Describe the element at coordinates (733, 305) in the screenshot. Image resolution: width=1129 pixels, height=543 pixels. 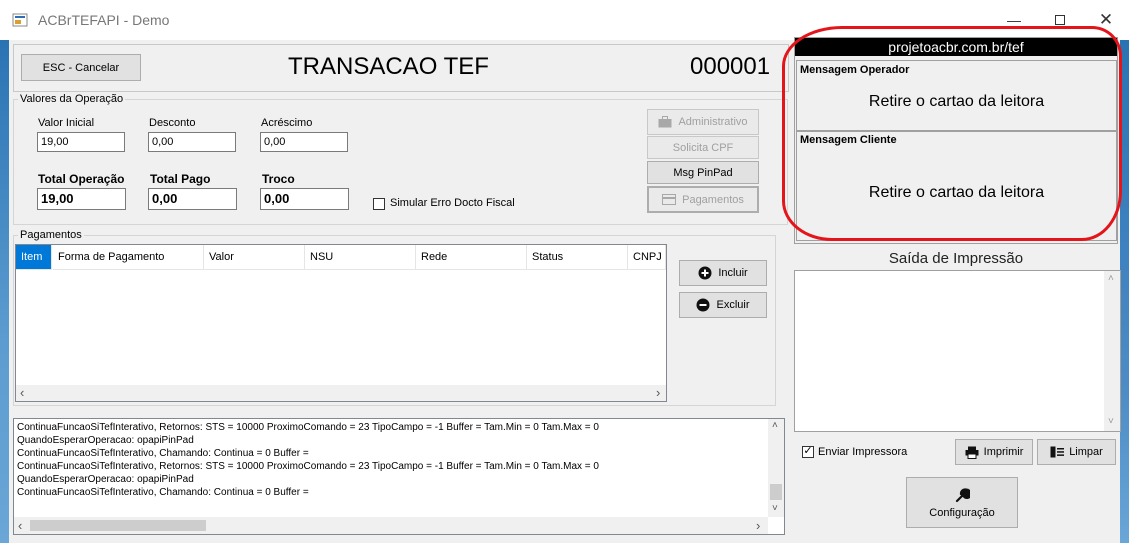
I see `excluir-label: Excluir` at that location.